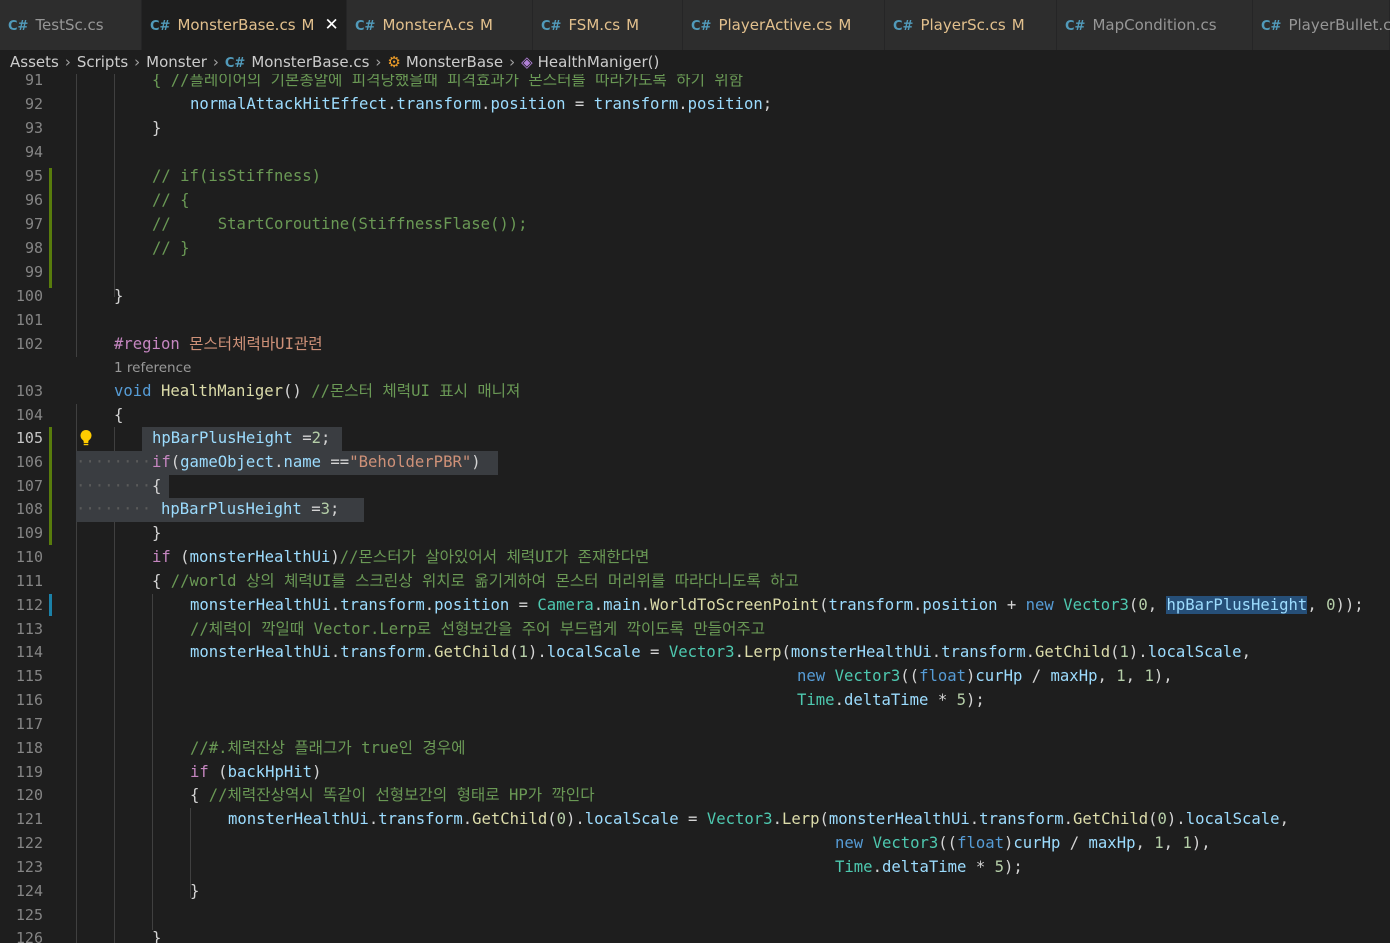  What do you see at coordinates (270, 772) in the screenshot?
I see `token: backHpHit` at bounding box center [270, 772].